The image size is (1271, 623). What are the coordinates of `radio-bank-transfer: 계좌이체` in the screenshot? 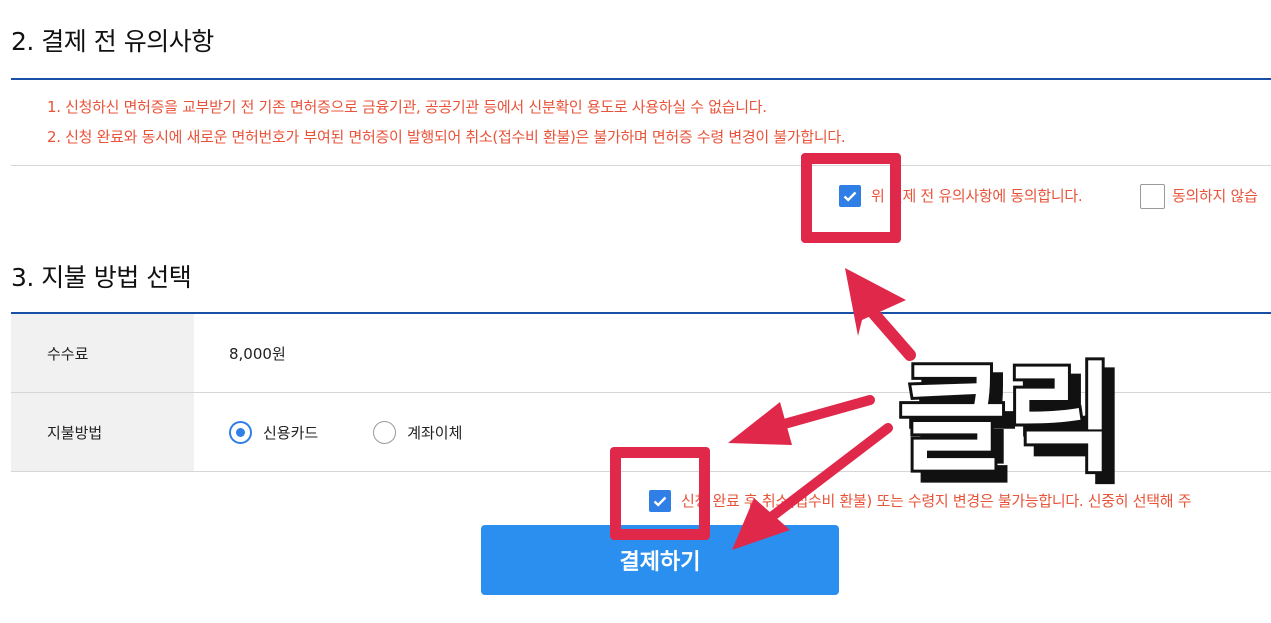 It's located at (418, 432).